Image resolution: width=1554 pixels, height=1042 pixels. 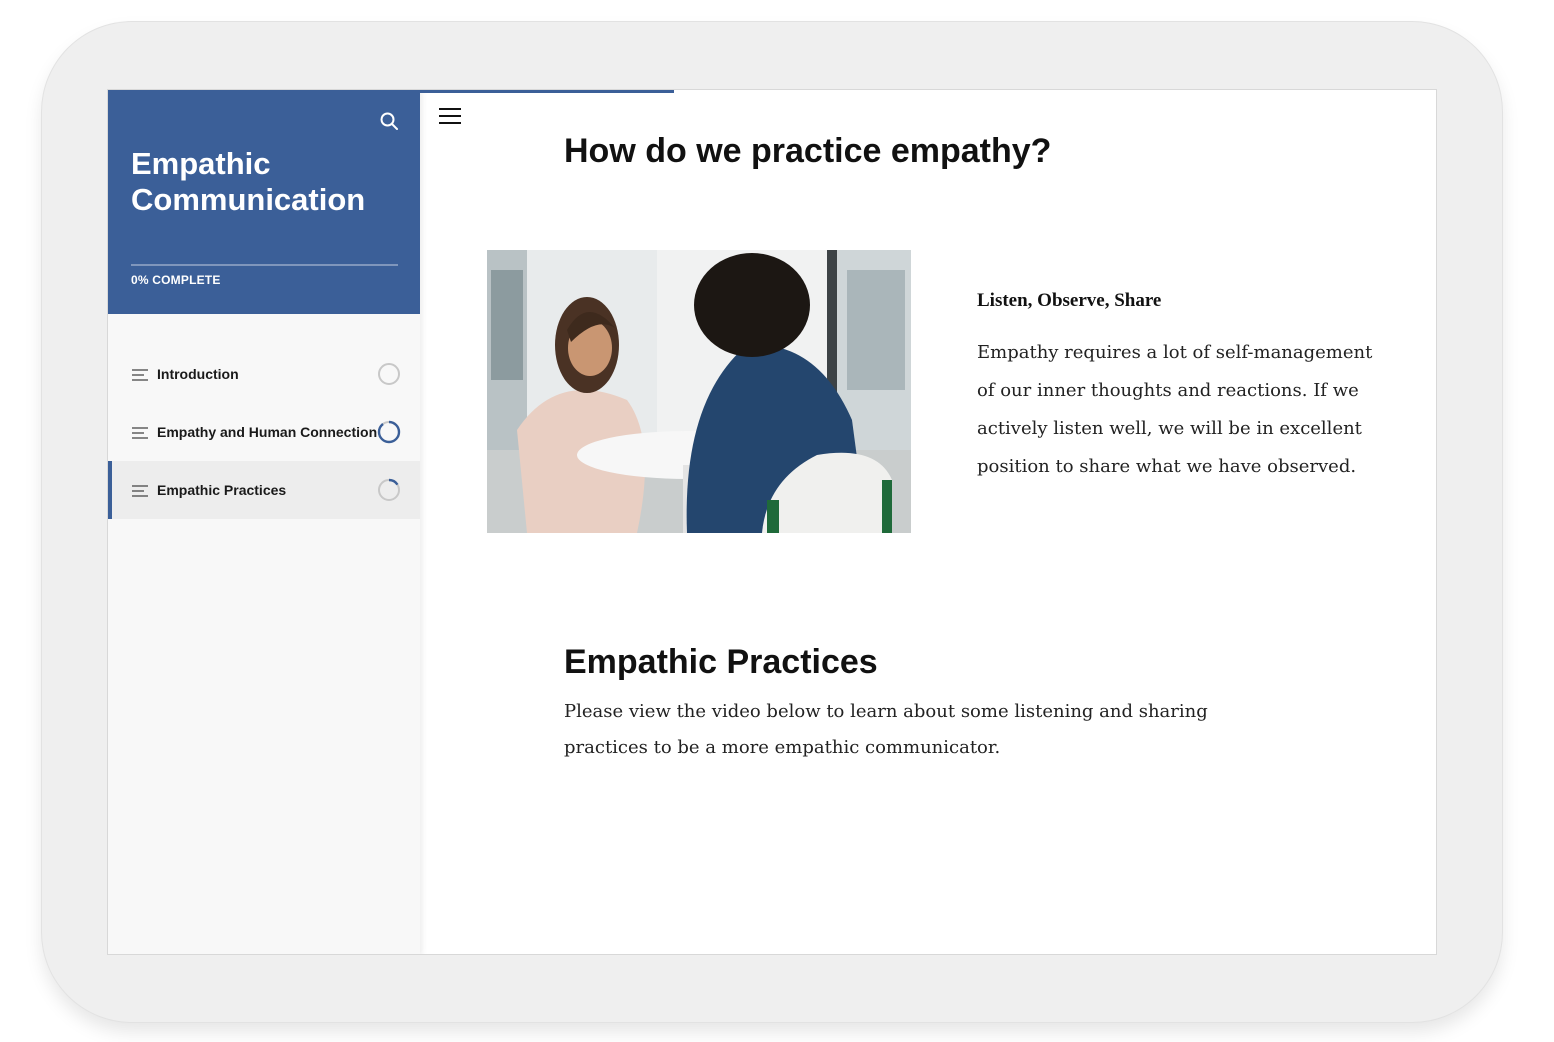 What do you see at coordinates (222, 490) in the screenshot?
I see `lesson-label: Empathic Practices` at bounding box center [222, 490].